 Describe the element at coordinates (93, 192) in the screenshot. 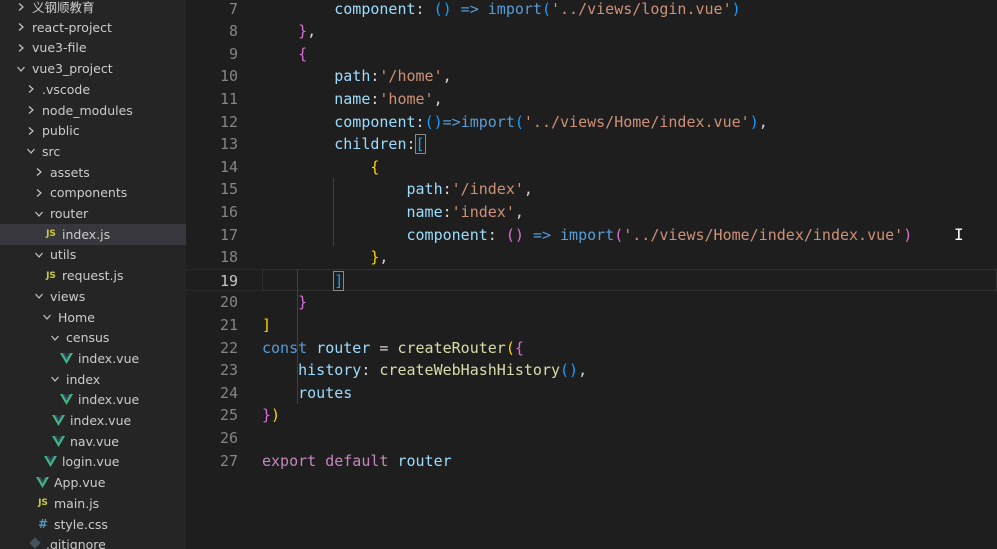

I see `explorer-folder-components: components` at that location.